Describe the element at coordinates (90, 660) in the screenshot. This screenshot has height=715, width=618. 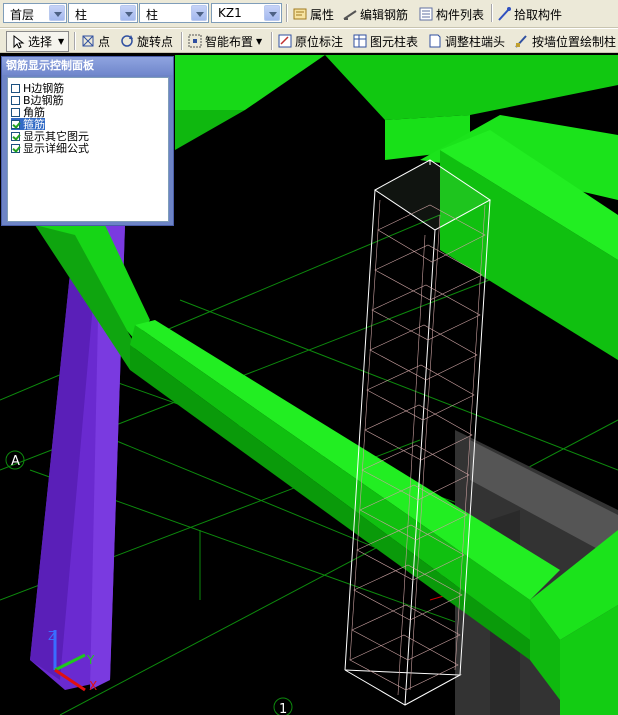
I see `svg-text: Y` at that location.